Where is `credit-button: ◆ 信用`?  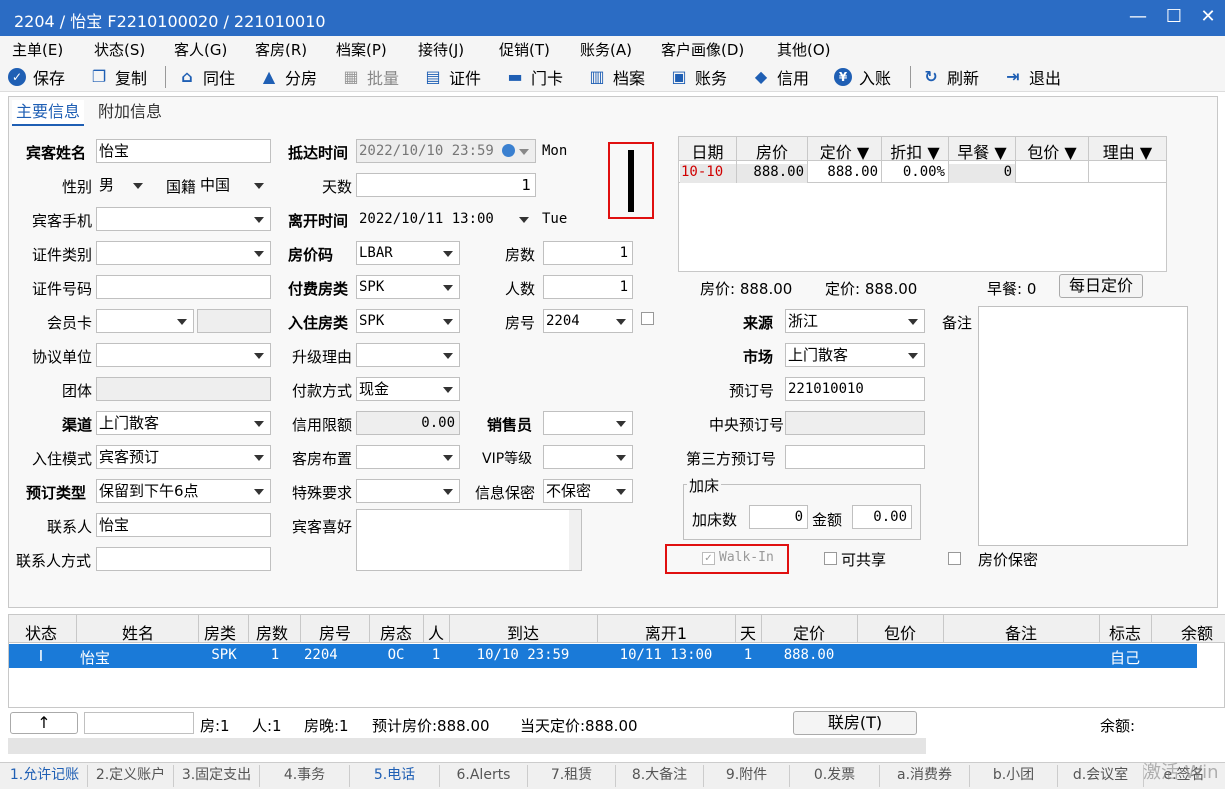 credit-button: ◆ 信用 is located at coordinates (780, 77).